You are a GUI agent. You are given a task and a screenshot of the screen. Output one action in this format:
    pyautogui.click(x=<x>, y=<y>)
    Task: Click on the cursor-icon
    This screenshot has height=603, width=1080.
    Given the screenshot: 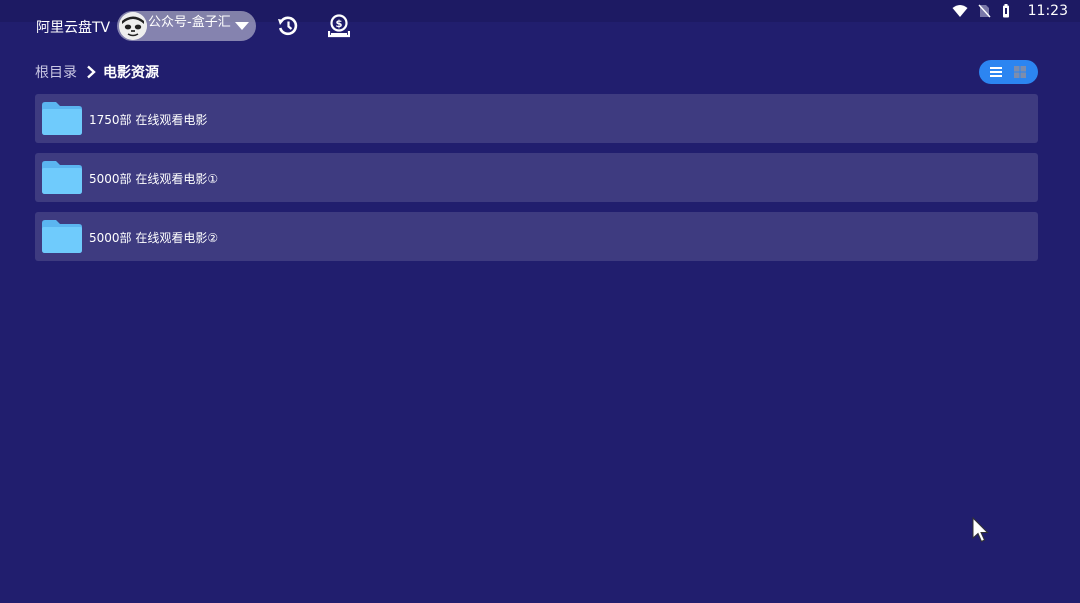 What is the action you would take?
    pyautogui.click(x=980, y=530)
    